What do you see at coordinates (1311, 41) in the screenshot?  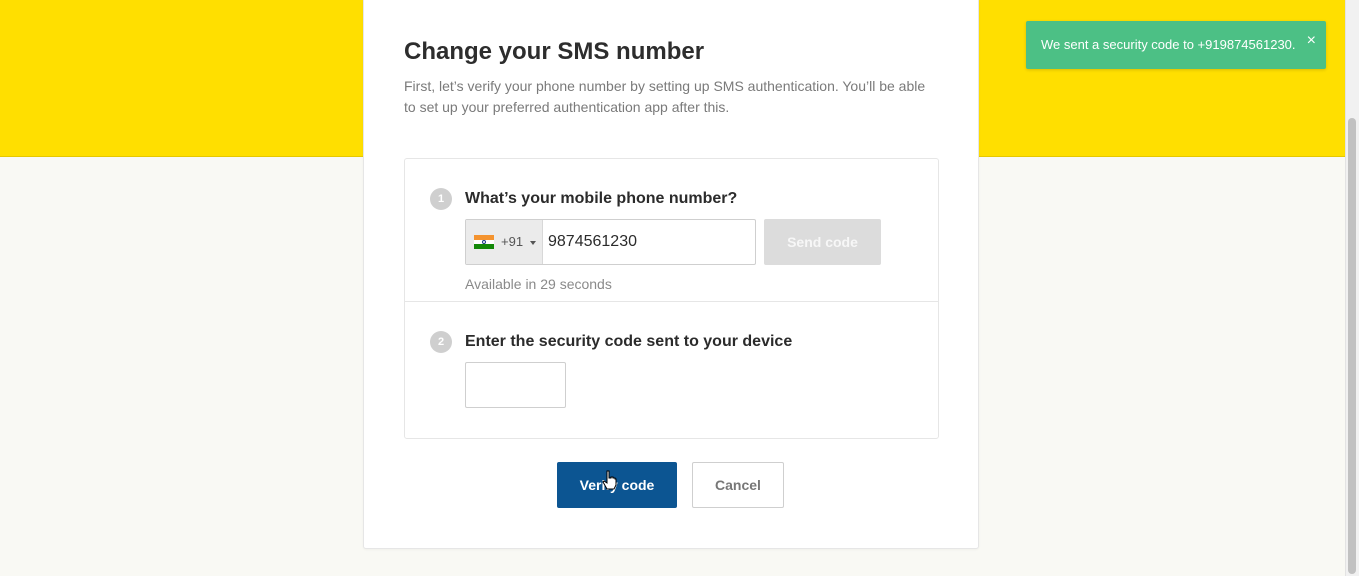 I see `close-icon: ×` at bounding box center [1311, 41].